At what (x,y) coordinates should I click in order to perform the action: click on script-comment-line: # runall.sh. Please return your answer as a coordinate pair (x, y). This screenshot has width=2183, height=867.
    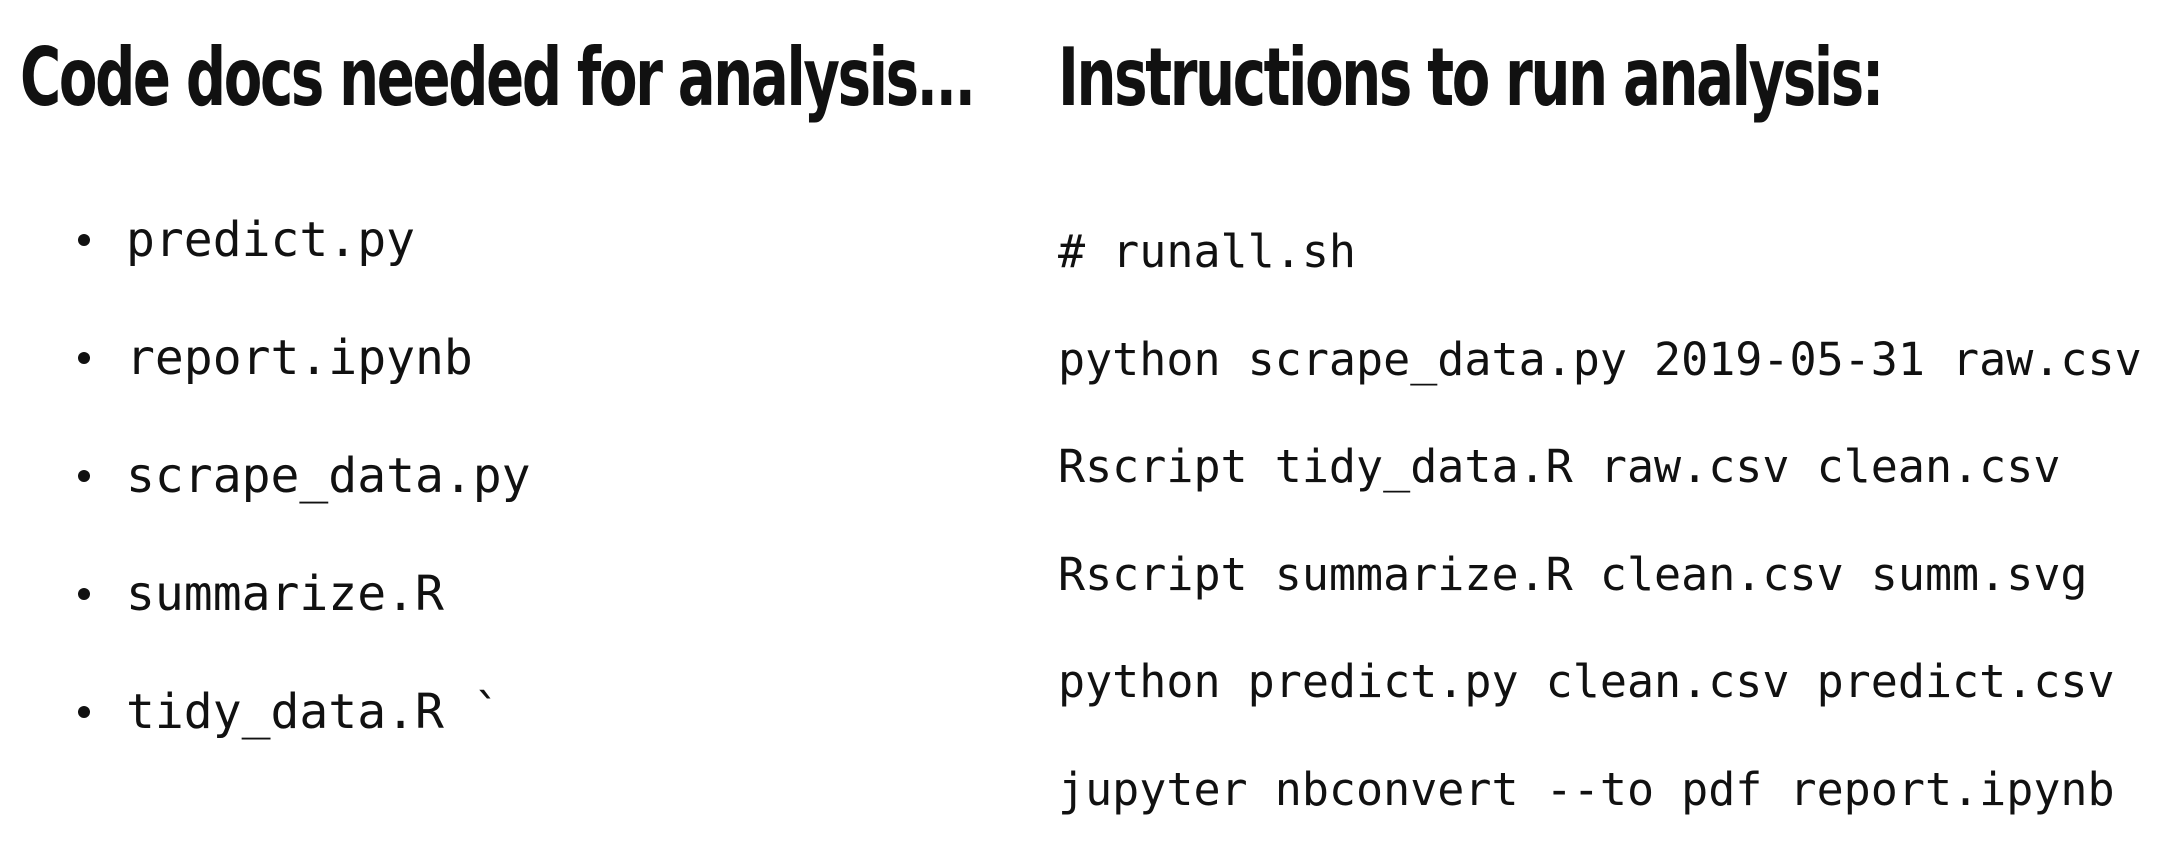
    Looking at the image, I should click on (1600, 276).